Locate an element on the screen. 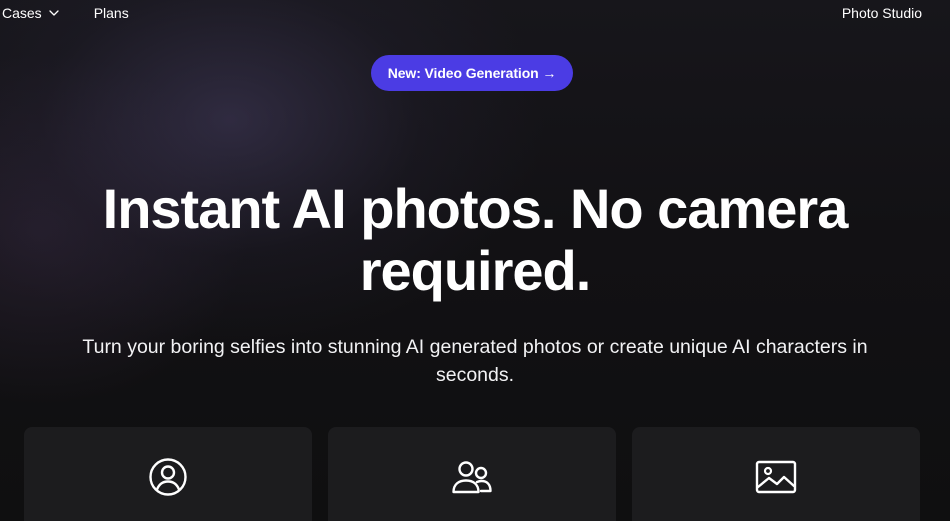 This screenshot has width=950, height=521. nav-photo-studio-label: Photo Studio is located at coordinates (881, 13).